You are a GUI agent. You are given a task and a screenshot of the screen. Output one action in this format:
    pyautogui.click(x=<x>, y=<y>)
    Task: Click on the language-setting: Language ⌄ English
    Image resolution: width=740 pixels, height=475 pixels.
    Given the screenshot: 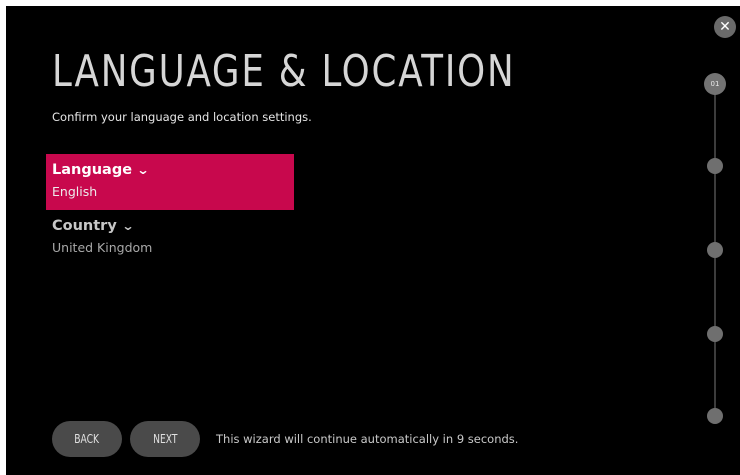 What is the action you would take?
    pyautogui.click(x=170, y=182)
    